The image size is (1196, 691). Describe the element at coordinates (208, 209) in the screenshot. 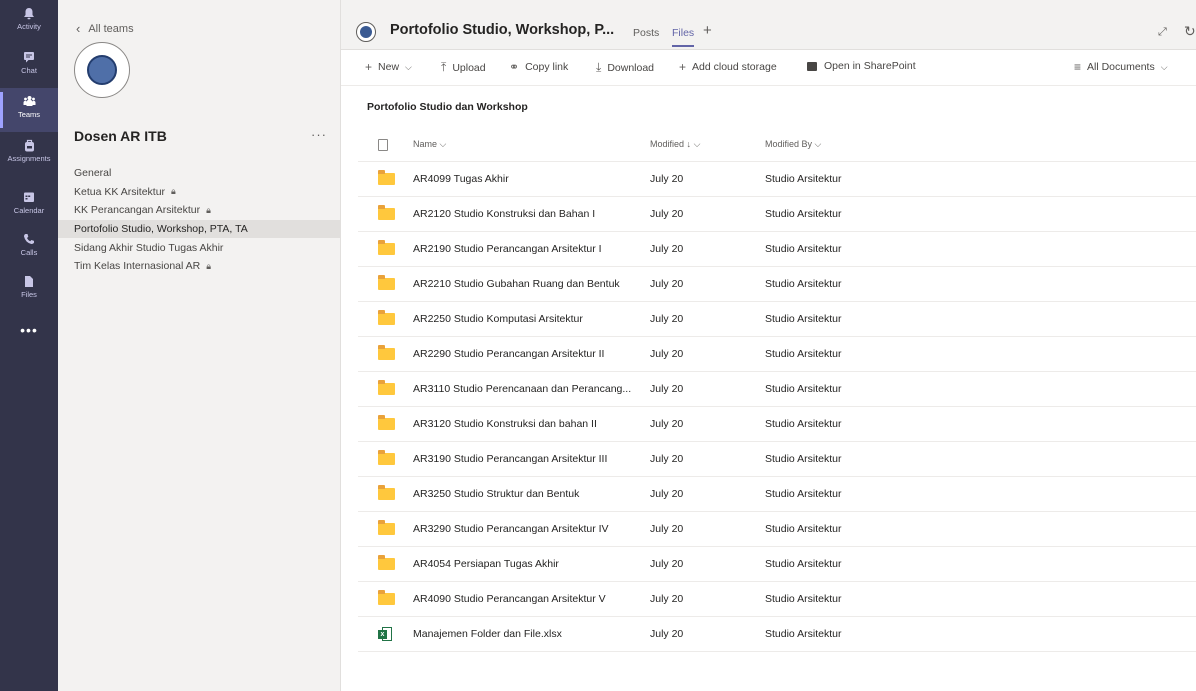

I see `lock-icon: 🔒︎` at that location.